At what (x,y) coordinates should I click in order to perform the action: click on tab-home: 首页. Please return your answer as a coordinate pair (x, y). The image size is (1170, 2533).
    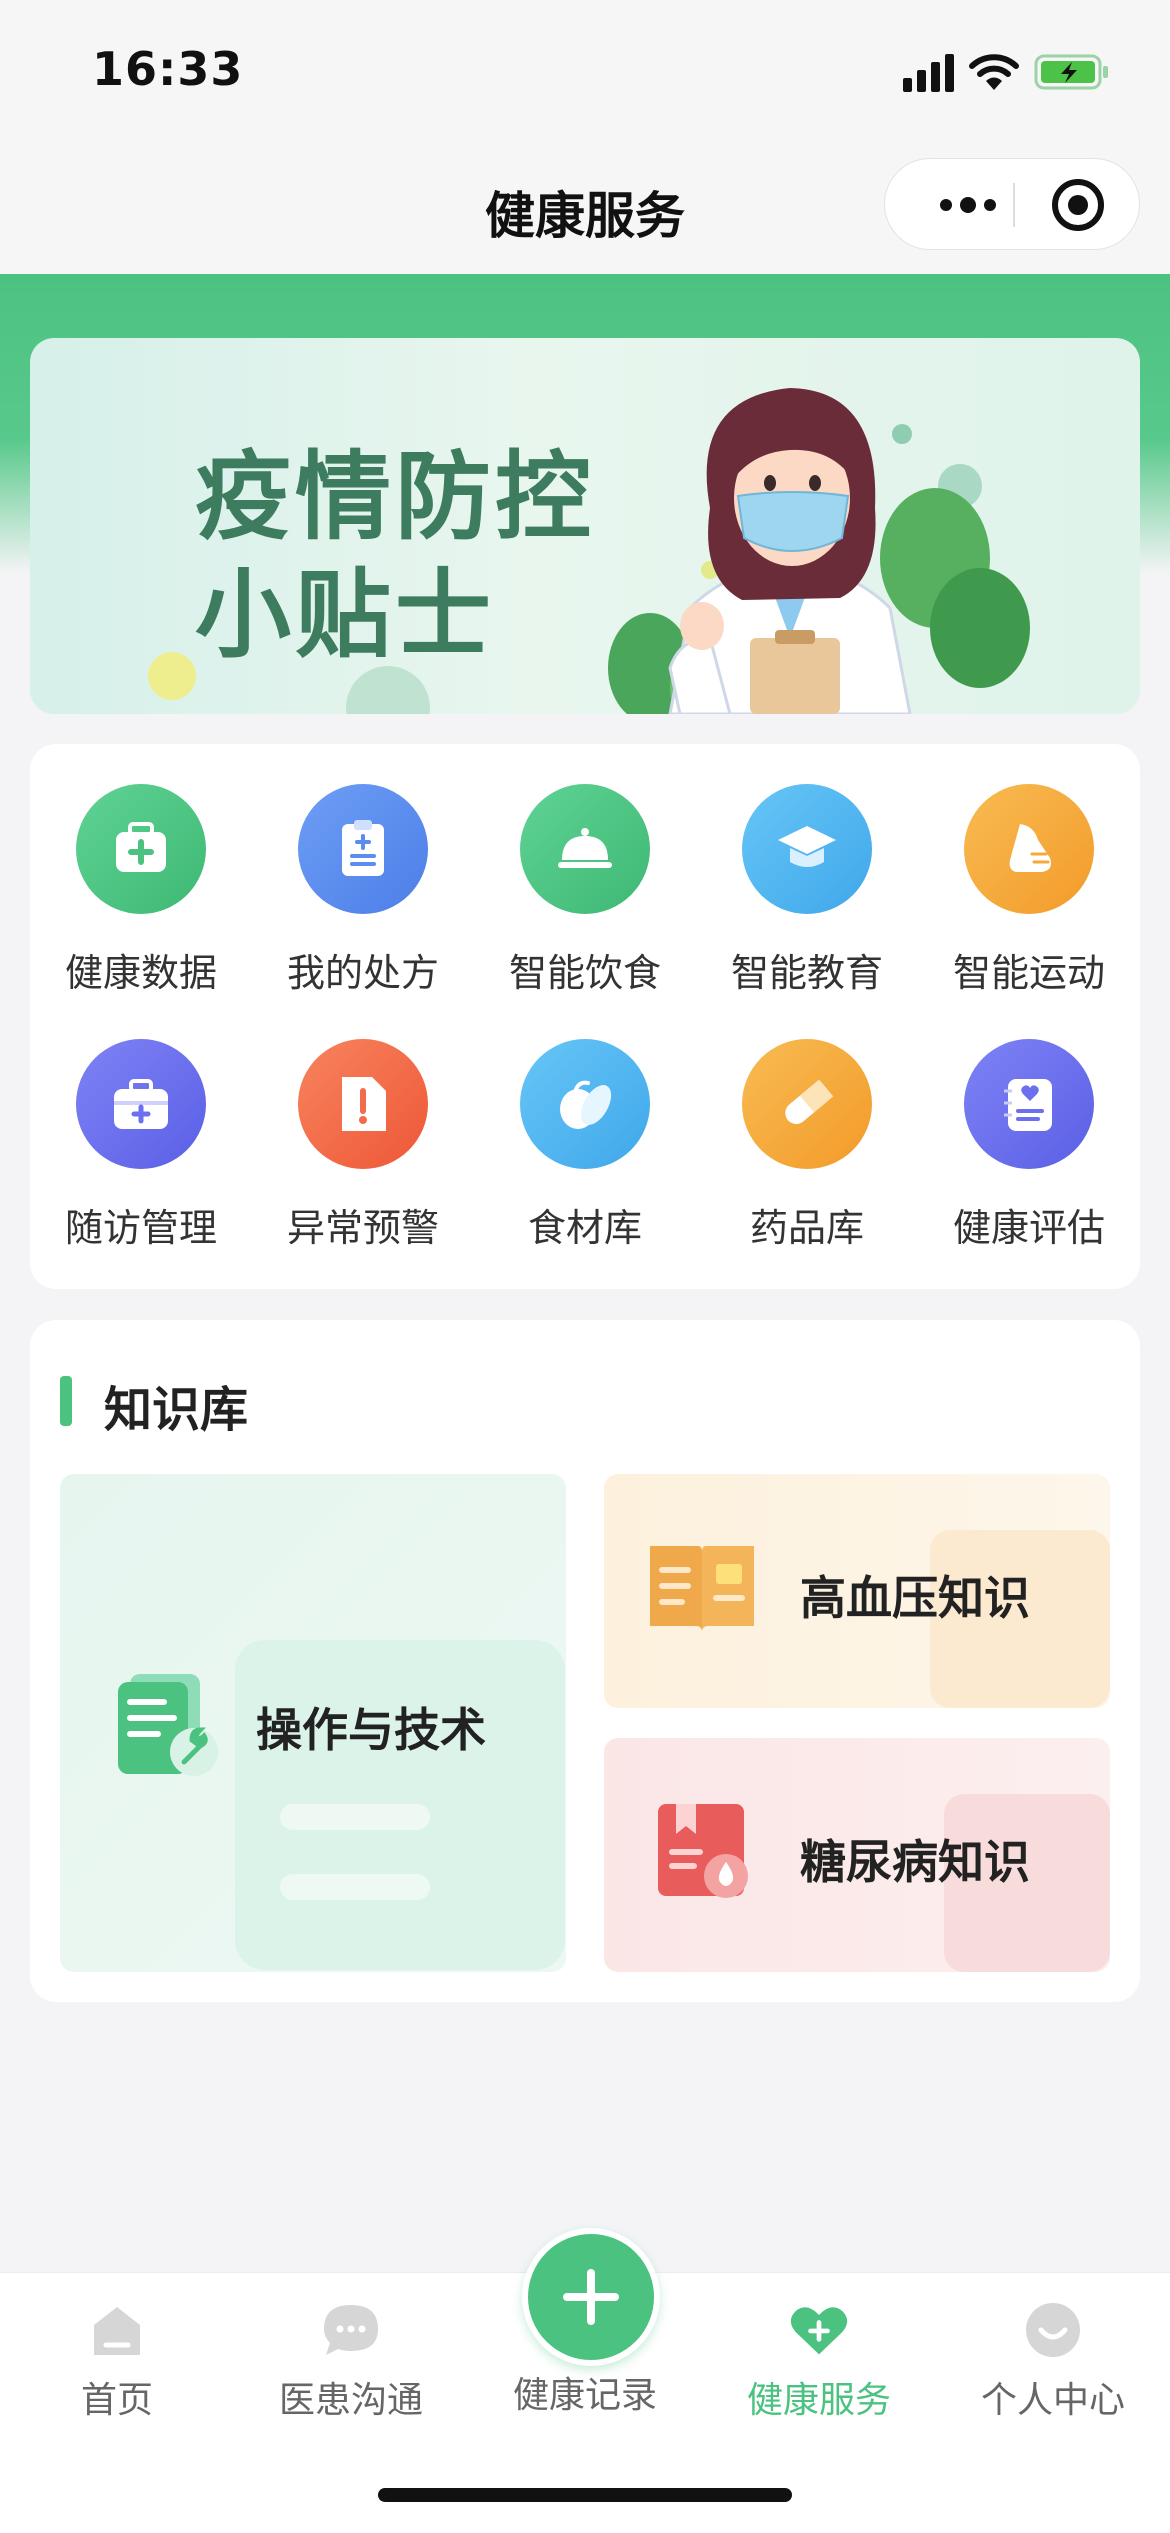
    Looking at the image, I should click on (117, 2353).